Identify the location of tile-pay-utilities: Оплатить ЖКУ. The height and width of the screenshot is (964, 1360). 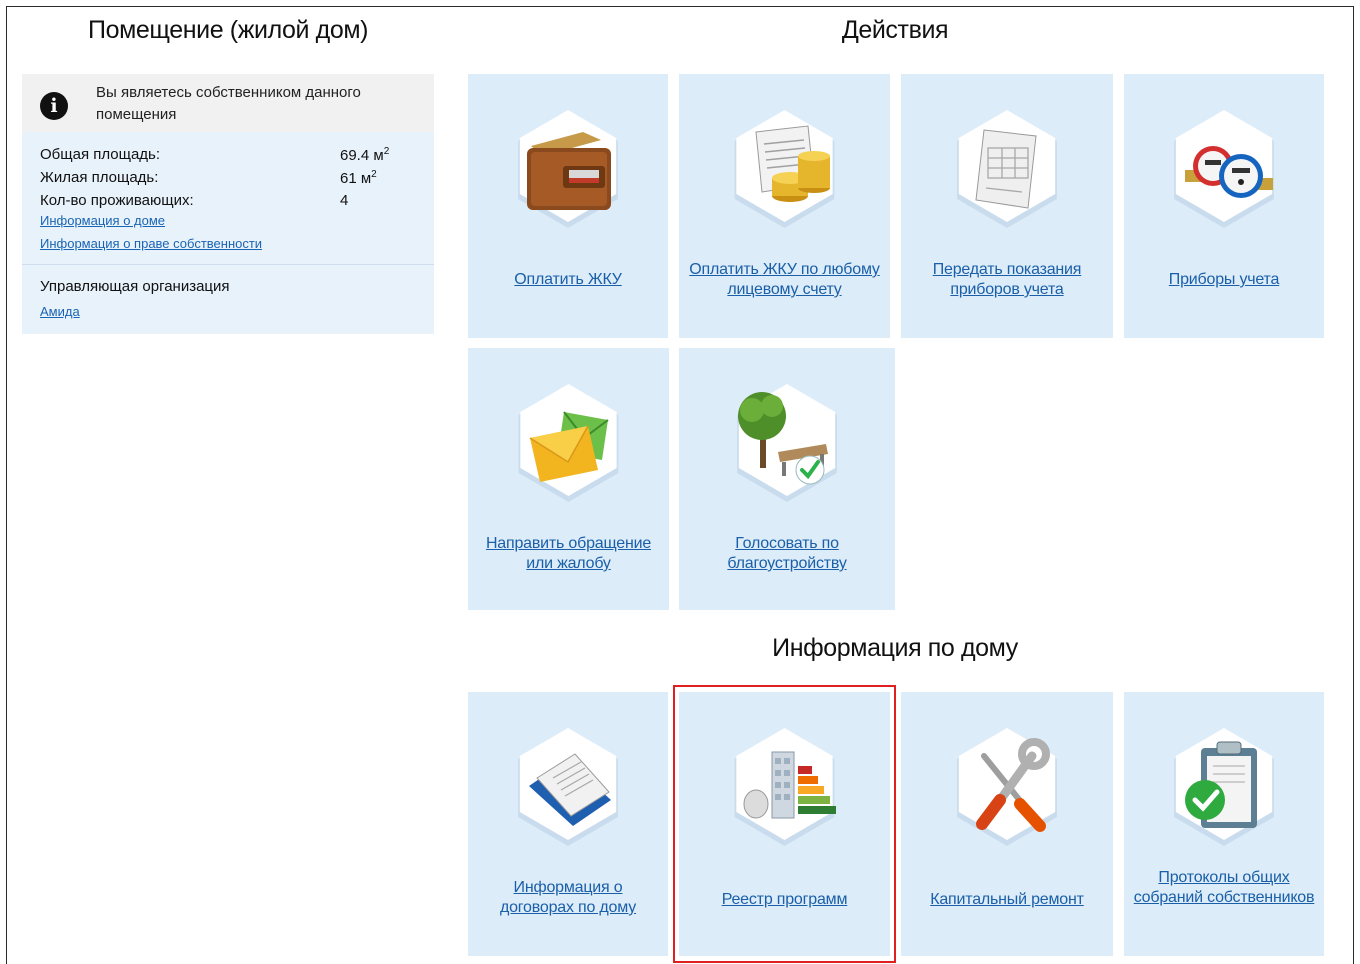
(568, 206).